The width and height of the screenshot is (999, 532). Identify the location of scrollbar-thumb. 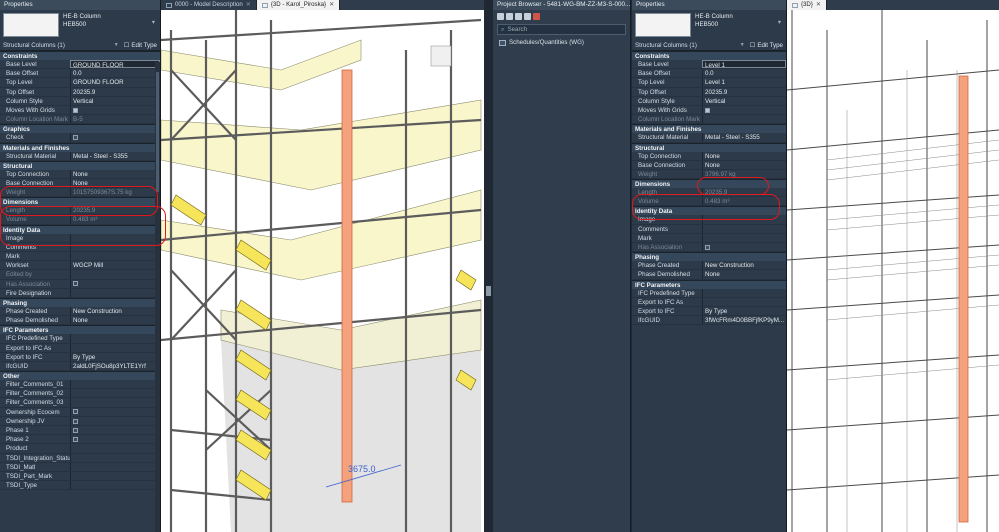
(157, 132).